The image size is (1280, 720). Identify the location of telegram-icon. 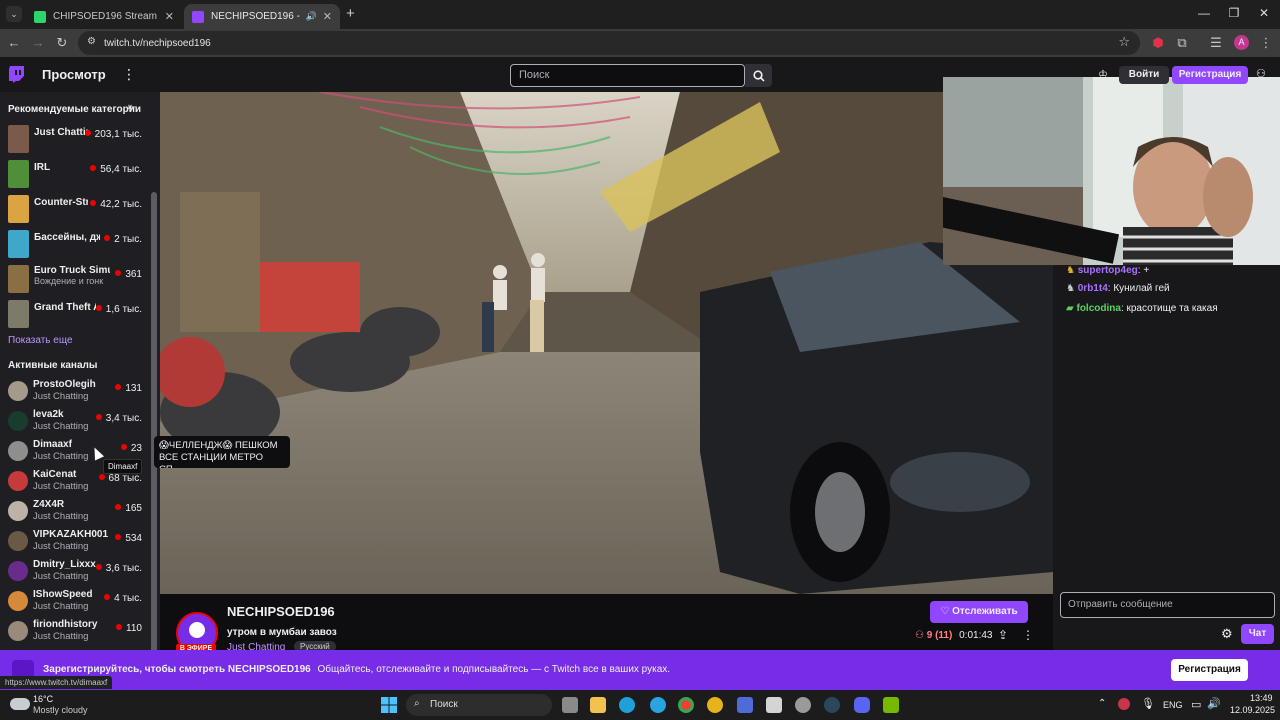
(658, 705).